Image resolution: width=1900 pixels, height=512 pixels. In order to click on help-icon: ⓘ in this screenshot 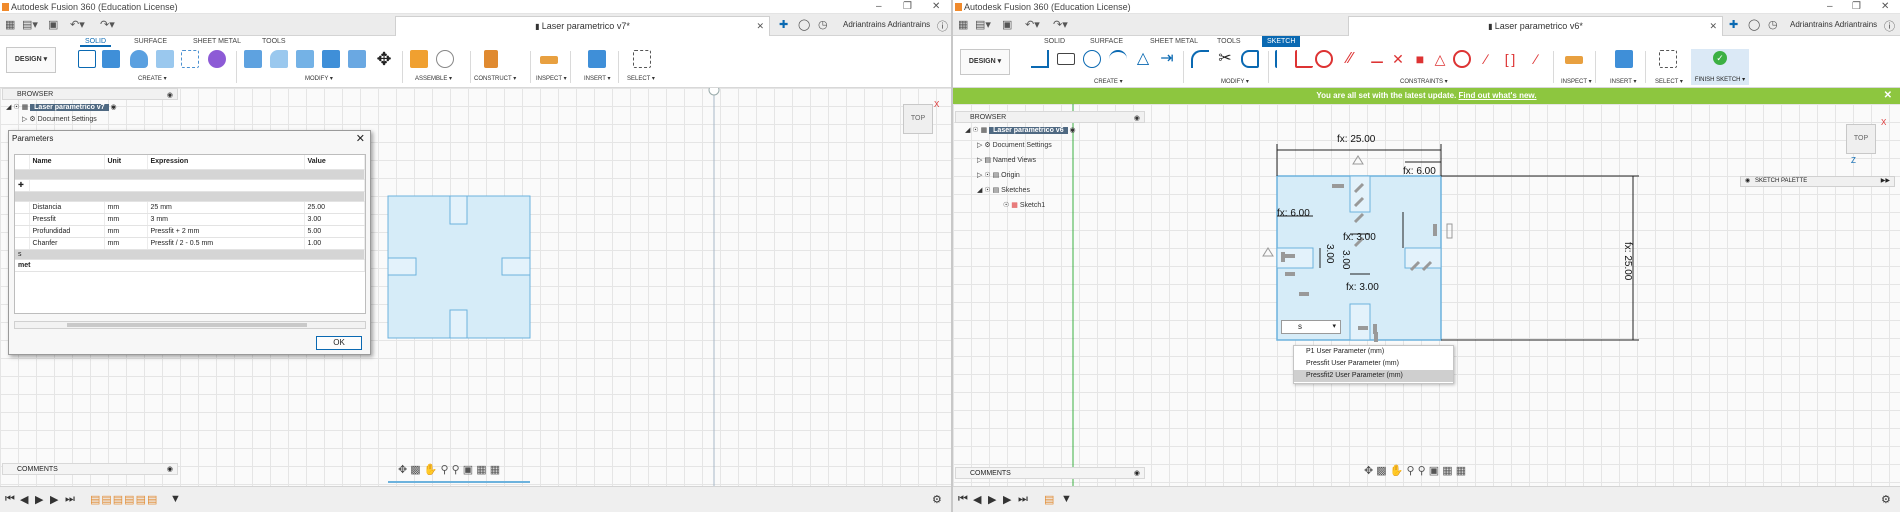, I will do `click(1889, 26)`.